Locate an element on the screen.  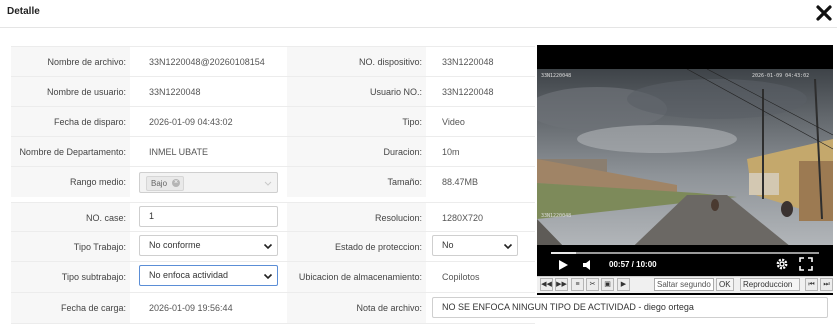
playback-button: Reproduccion is located at coordinates (770, 284).